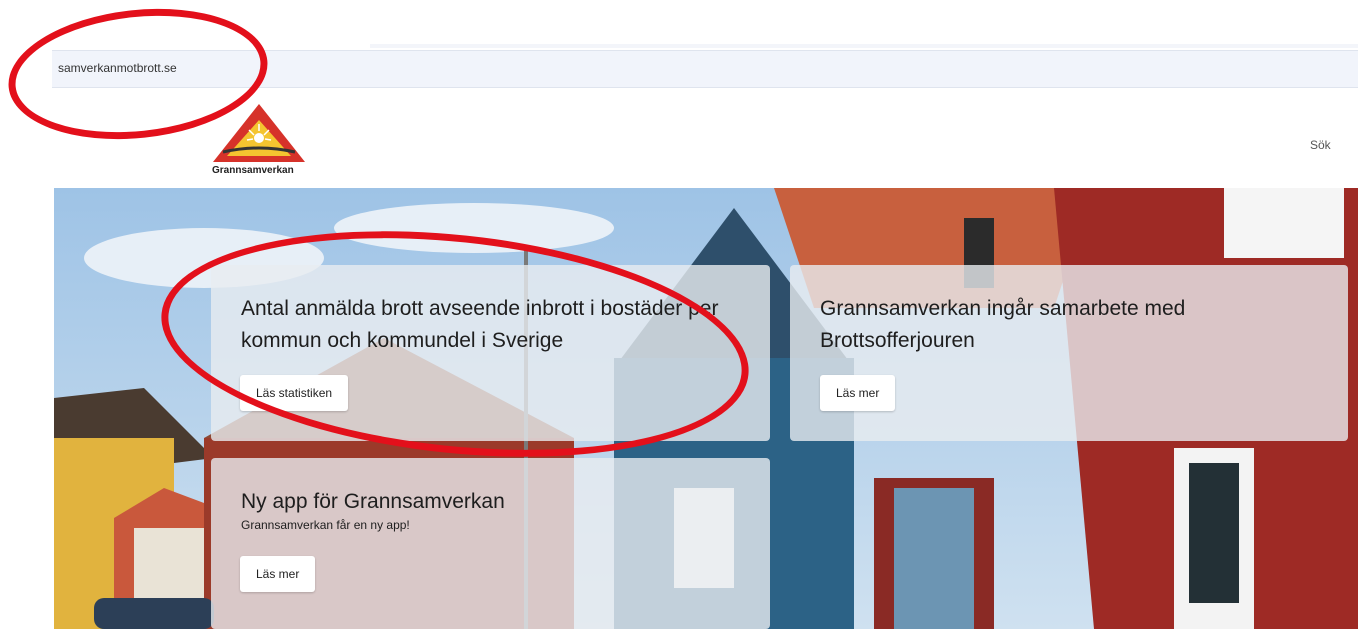  What do you see at coordinates (185, 46) in the screenshot?
I see `active-tab` at bounding box center [185, 46].